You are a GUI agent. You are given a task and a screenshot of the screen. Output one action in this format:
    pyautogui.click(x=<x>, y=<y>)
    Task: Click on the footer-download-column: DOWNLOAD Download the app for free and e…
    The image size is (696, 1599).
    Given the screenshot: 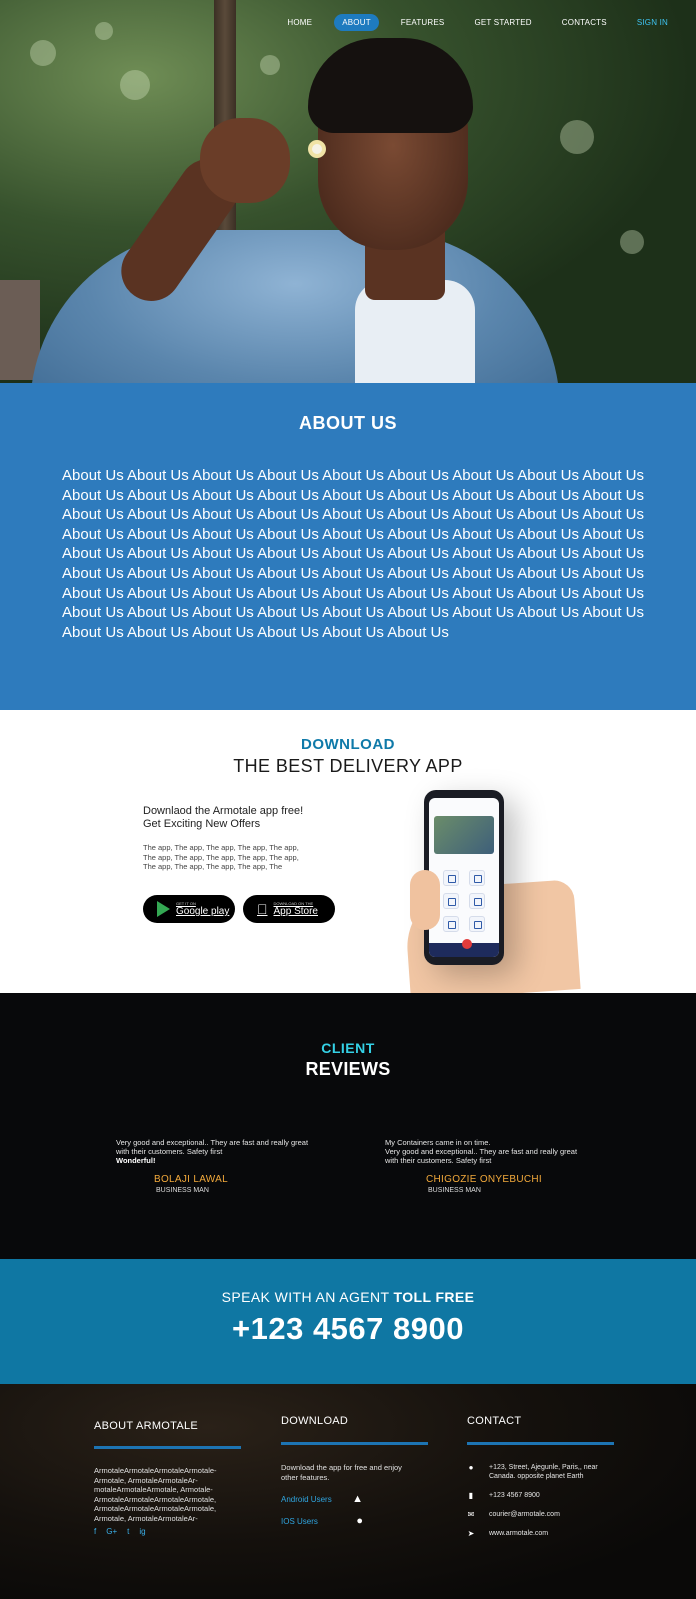 What is the action you would take?
    pyautogui.click(x=354, y=1476)
    